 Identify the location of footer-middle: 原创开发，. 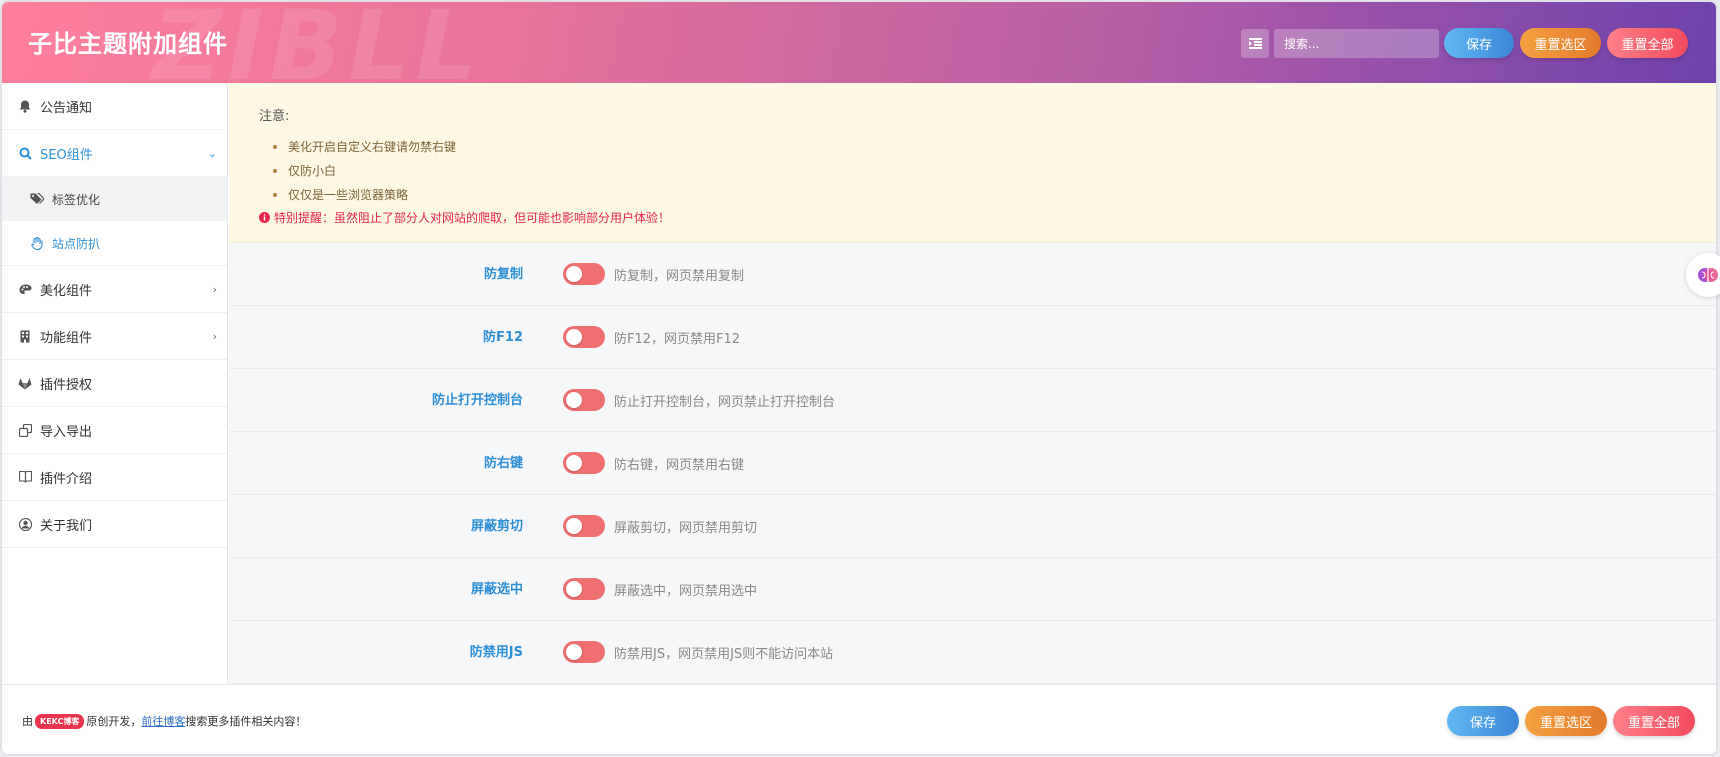
(114, 721).